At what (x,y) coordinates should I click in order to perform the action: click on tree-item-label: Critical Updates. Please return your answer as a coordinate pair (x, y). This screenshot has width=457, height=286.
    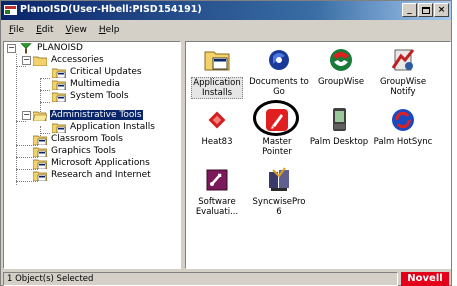
    Looking at the image, I should click on (106, 72).